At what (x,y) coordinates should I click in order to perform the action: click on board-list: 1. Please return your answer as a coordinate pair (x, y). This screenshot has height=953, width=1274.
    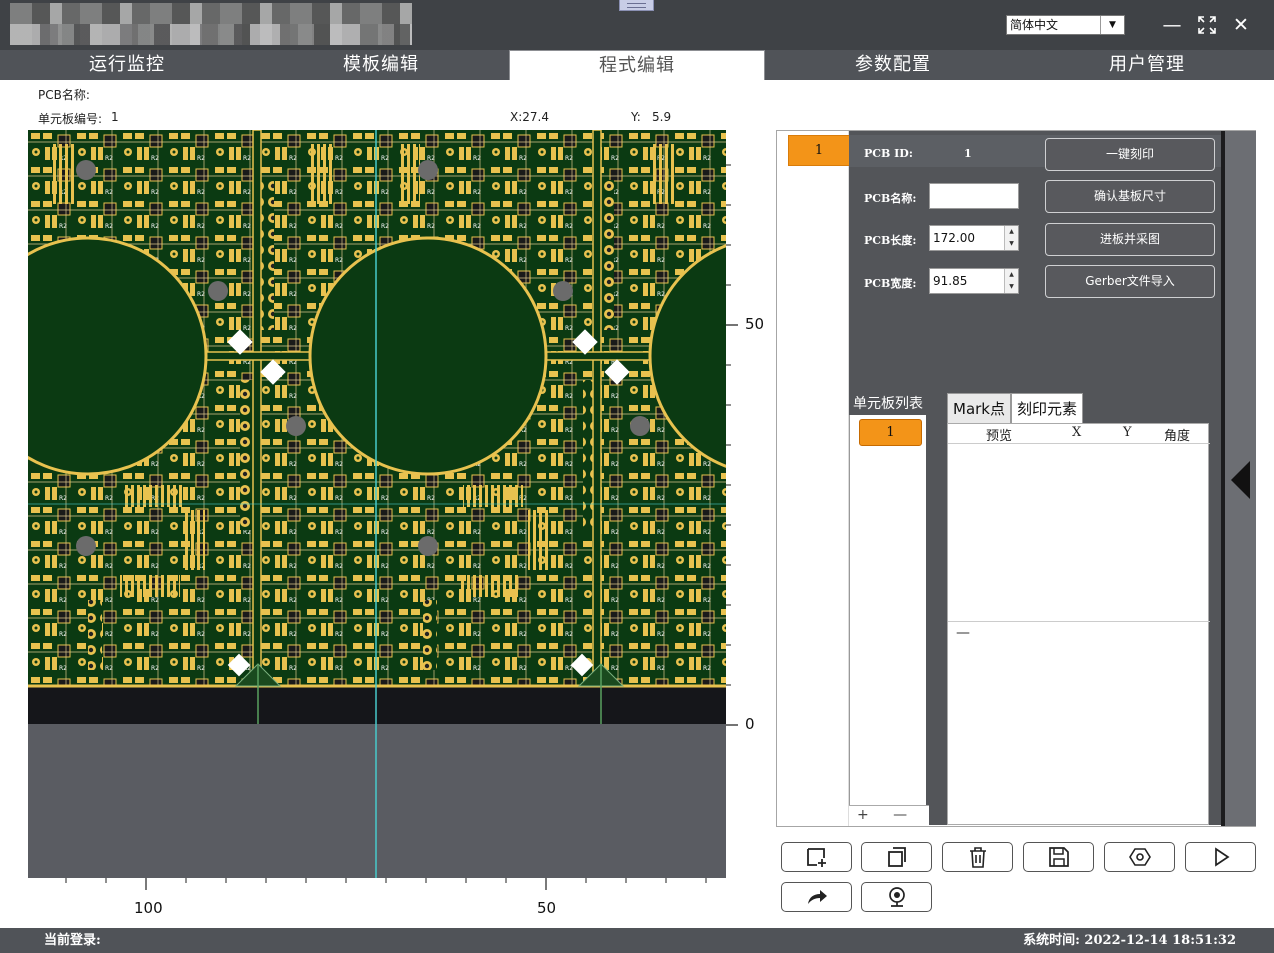
    Looking at the image, I should click on (813, 478).